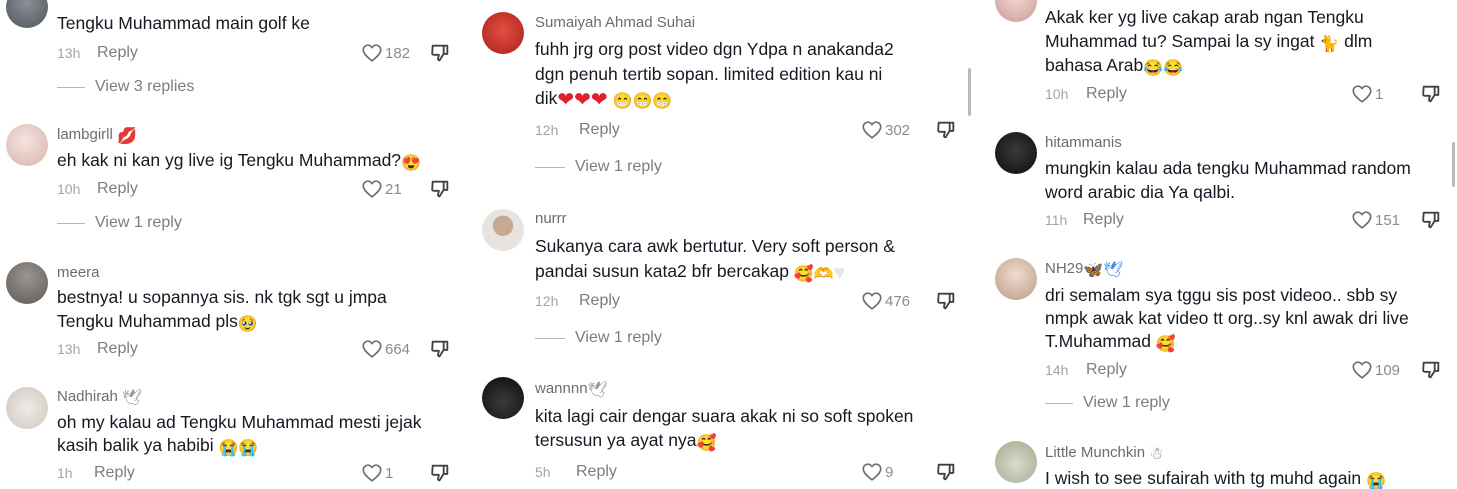 This screenshot has width=1457, height=489. What do you see at coordinates (385, 349) in the screenshot?
I see `like-button: 664` at bounding box center [385, 349].